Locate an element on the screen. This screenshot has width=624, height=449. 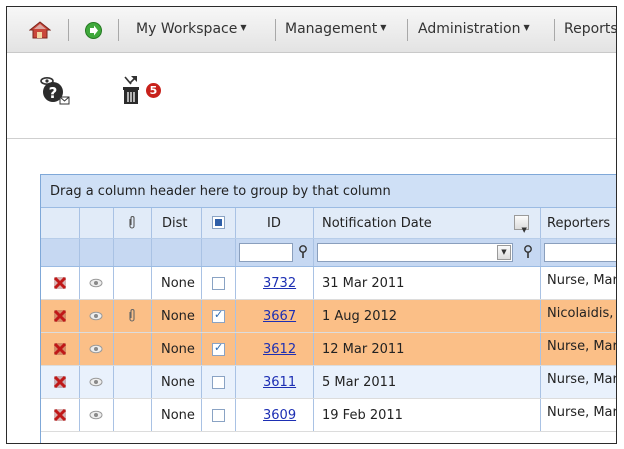
table-row: None 3611 5 Mar 2011 Nurse, Mar is located at coordinates (329, 382).